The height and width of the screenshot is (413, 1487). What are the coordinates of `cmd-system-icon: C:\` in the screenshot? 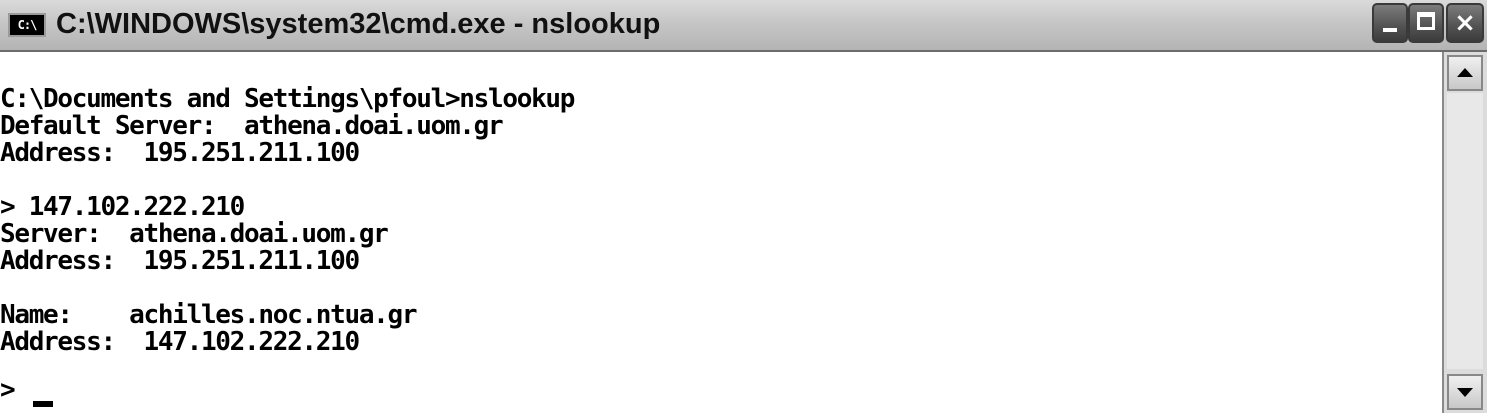 It's located at (27, 25).